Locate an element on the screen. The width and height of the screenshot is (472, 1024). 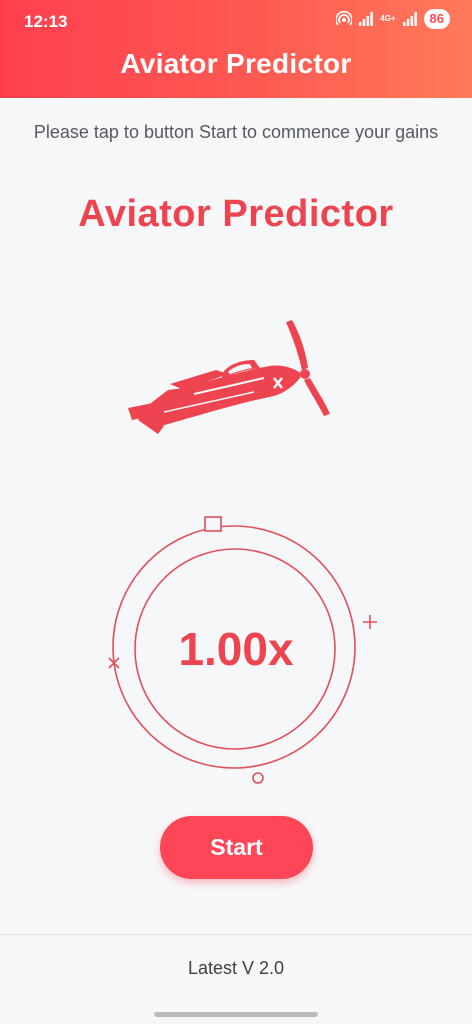
status-icons: 4G+ 86 is located at coordinates (393, 19).